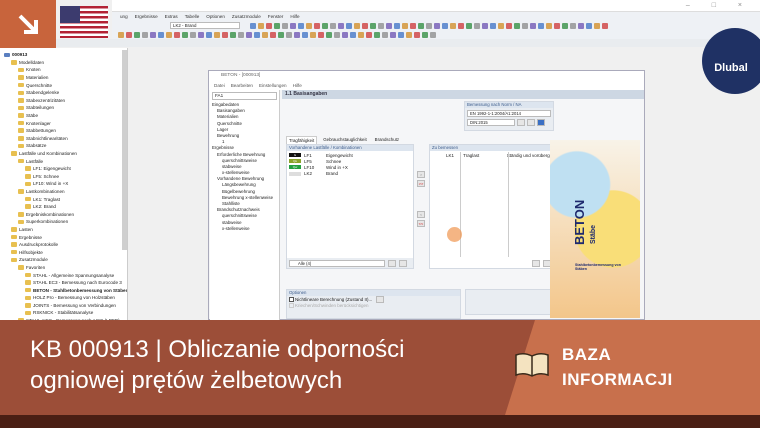  What do you see at coordinates (380, 299) in the screenshot?
I see `nonlinear-settings-button` at bounding box center [380, 299].